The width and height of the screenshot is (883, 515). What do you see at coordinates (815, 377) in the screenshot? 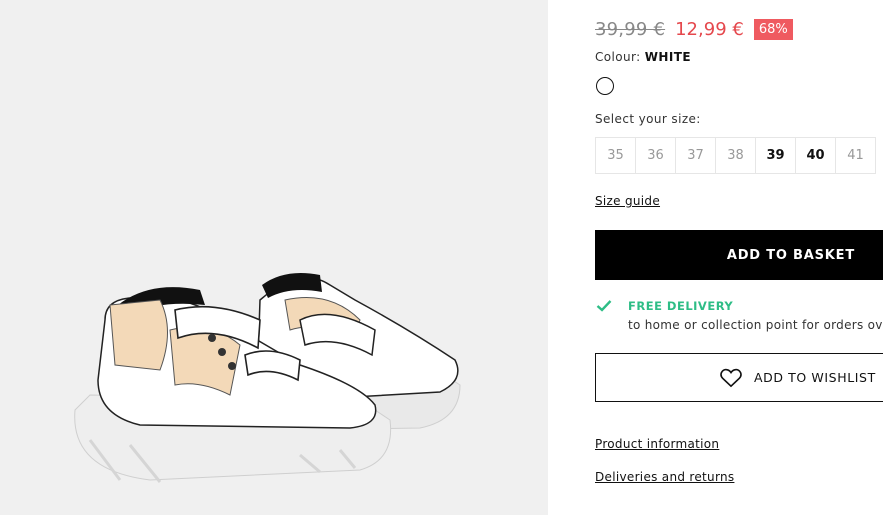
I see `wishlist-label: ADD TO WISHLIST` at bounding box center [815, 377].